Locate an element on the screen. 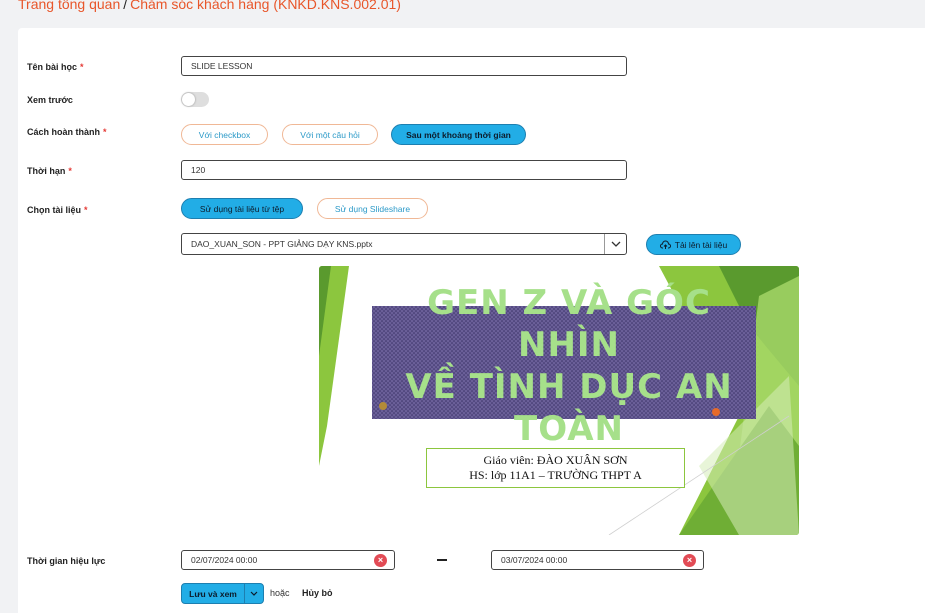 This screenshot has height=613, width=925. completion-question-option: Với một câu hỏi is located at coordinates (330, 134).